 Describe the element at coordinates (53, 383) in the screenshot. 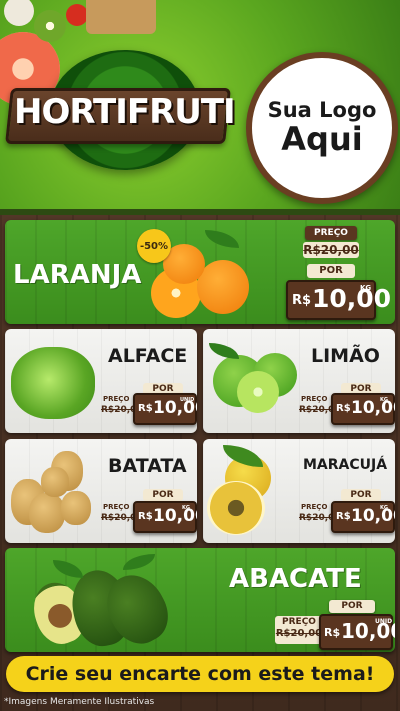

I see `lettuce-icon` at that location.